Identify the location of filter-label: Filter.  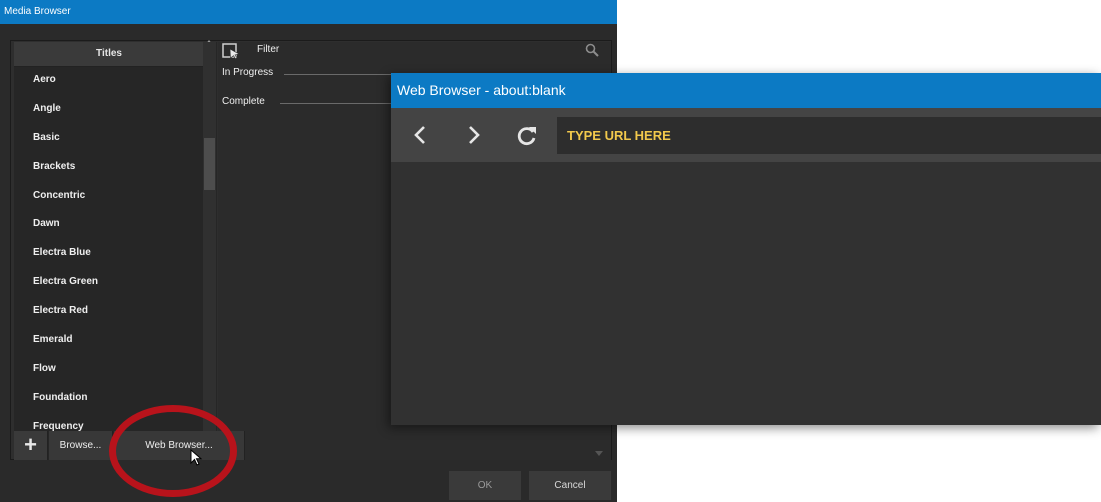
(268, 50).